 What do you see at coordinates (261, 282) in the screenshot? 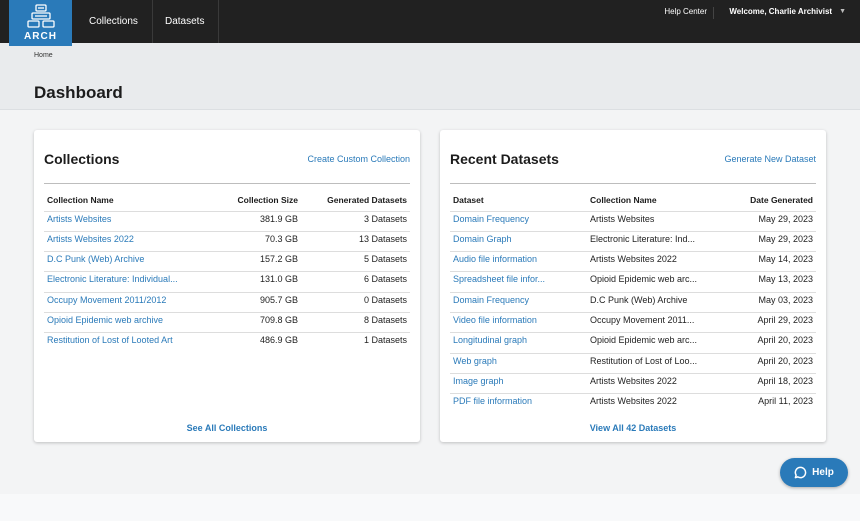
I see `collection-size: 131.0 GB` at bounding box center [261, 282].